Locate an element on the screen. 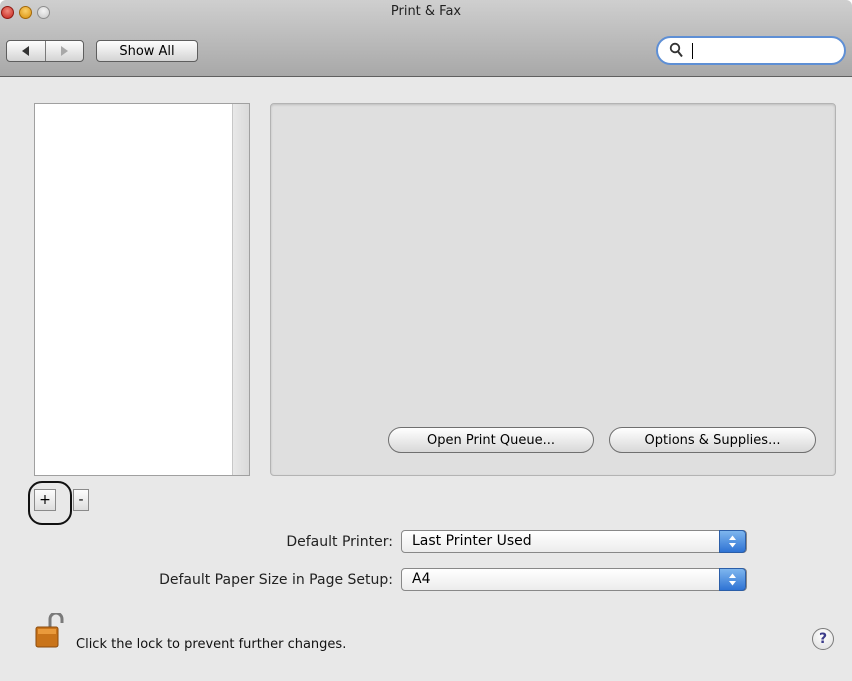 The height and width of the screenshot is (681, 852). forward-arrow-icon is located at coordinates (65, 51).